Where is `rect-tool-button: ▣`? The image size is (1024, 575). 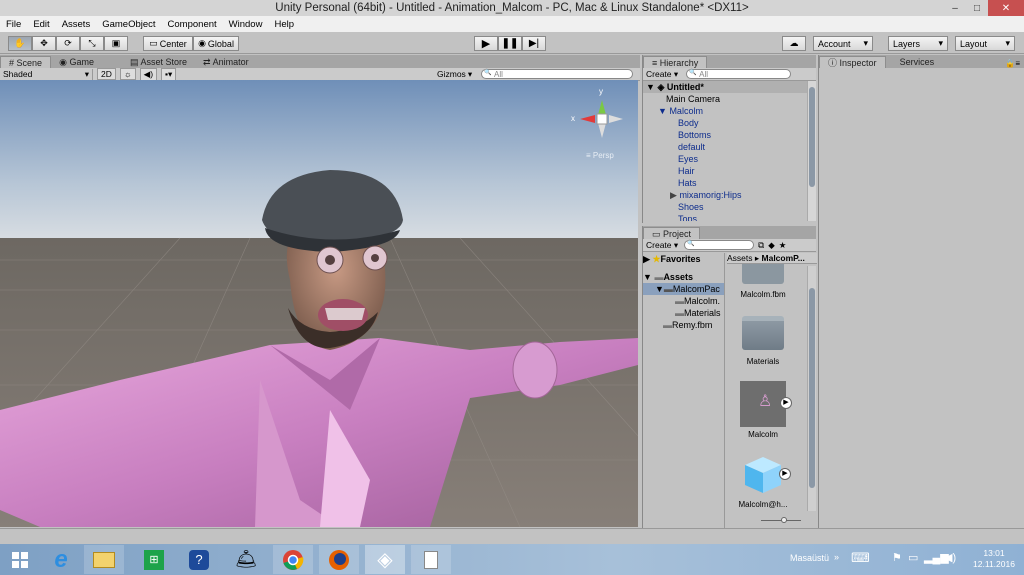 rect-tool-button: ▣ is located at coordinates (116, 43).